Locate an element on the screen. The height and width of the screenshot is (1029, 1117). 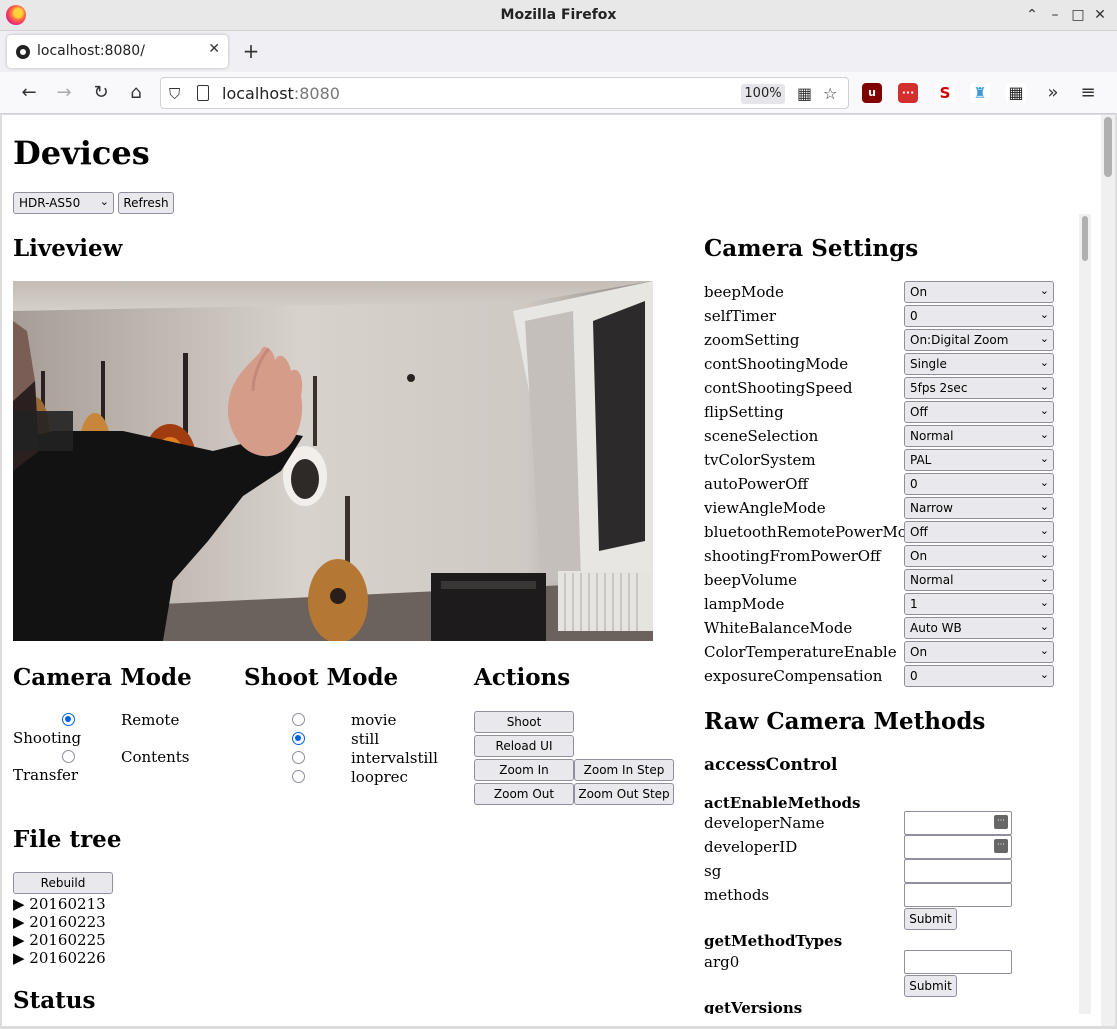
zoom-level-badge: 100% is located at coordinates (763, 94).